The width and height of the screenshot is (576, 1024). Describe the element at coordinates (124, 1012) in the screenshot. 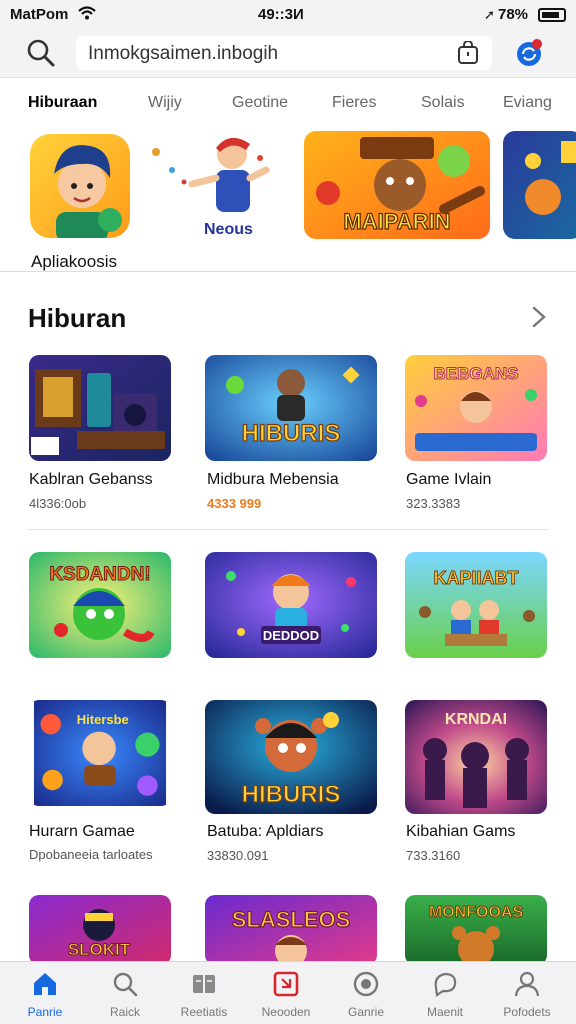

I see `nav-label: Raick` at that location.